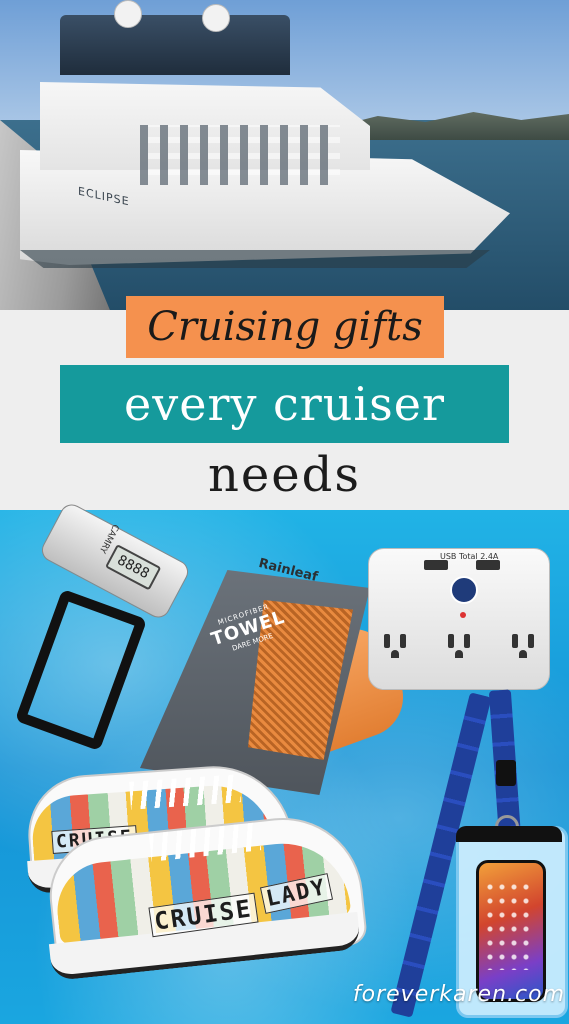 The height and width of the screenshot is (1024, 569). Describe the element at coordinates (284, 475) in the screenshot. I see `title-line-3: needs` at that location.